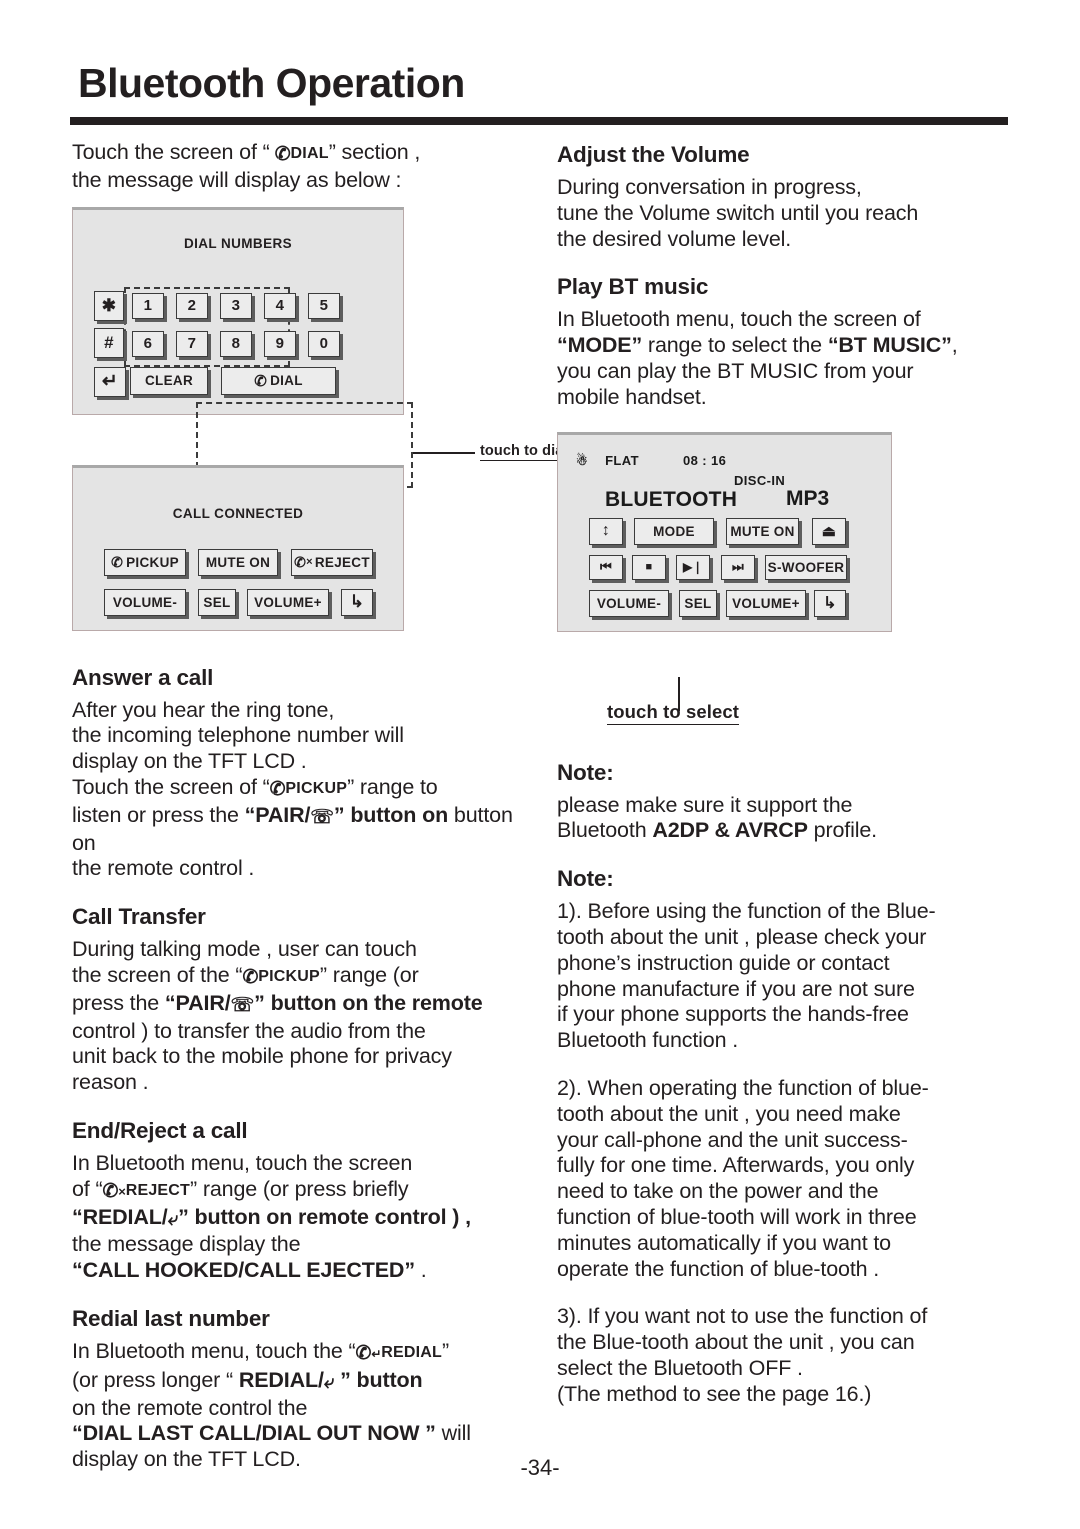 The height and width of the screenshot is (1529, 1080). What do you see at coordinates (244, 949) in the screenshot?
I see `text-line: During talking mode , user can touch` at bounding box center [244, 949].